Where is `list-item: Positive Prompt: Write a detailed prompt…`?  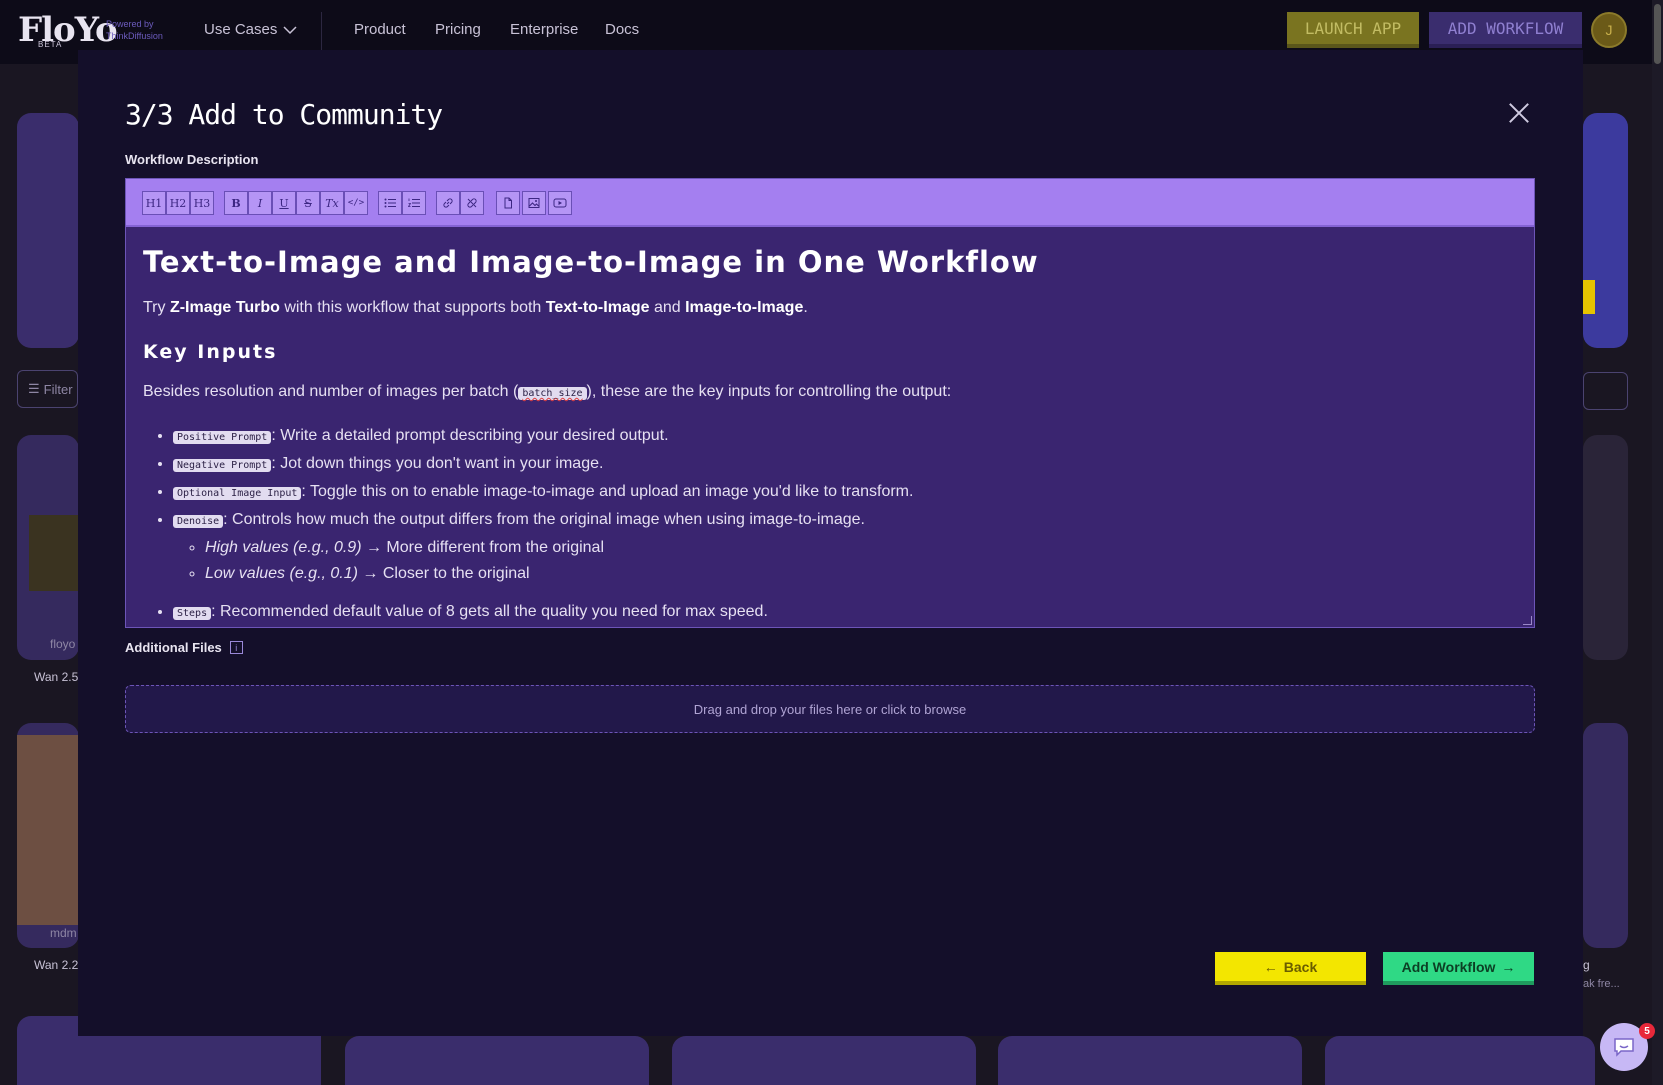
list-item: Positive Prompt: Write a detailed prompt… is located at coordinates (845, 437).